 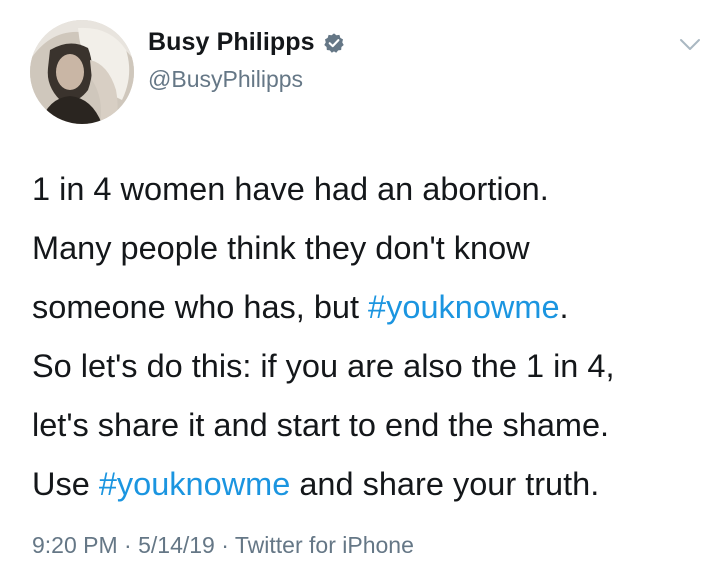 I want to click on chevron-down-icon, so click(x=690, y=45).